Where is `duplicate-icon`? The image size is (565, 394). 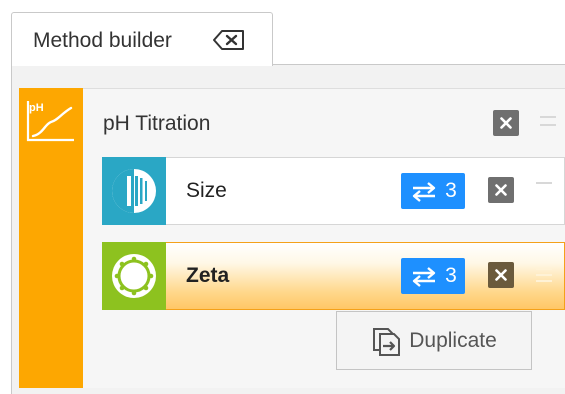
duplicate-icon is located at coordinates (387, 341).